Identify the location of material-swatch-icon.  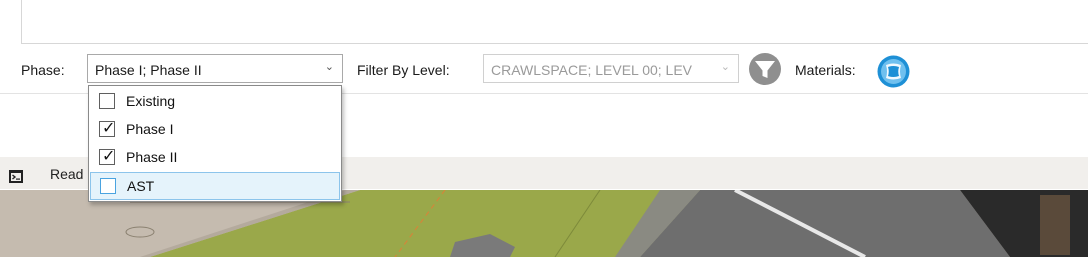
(893, 71).